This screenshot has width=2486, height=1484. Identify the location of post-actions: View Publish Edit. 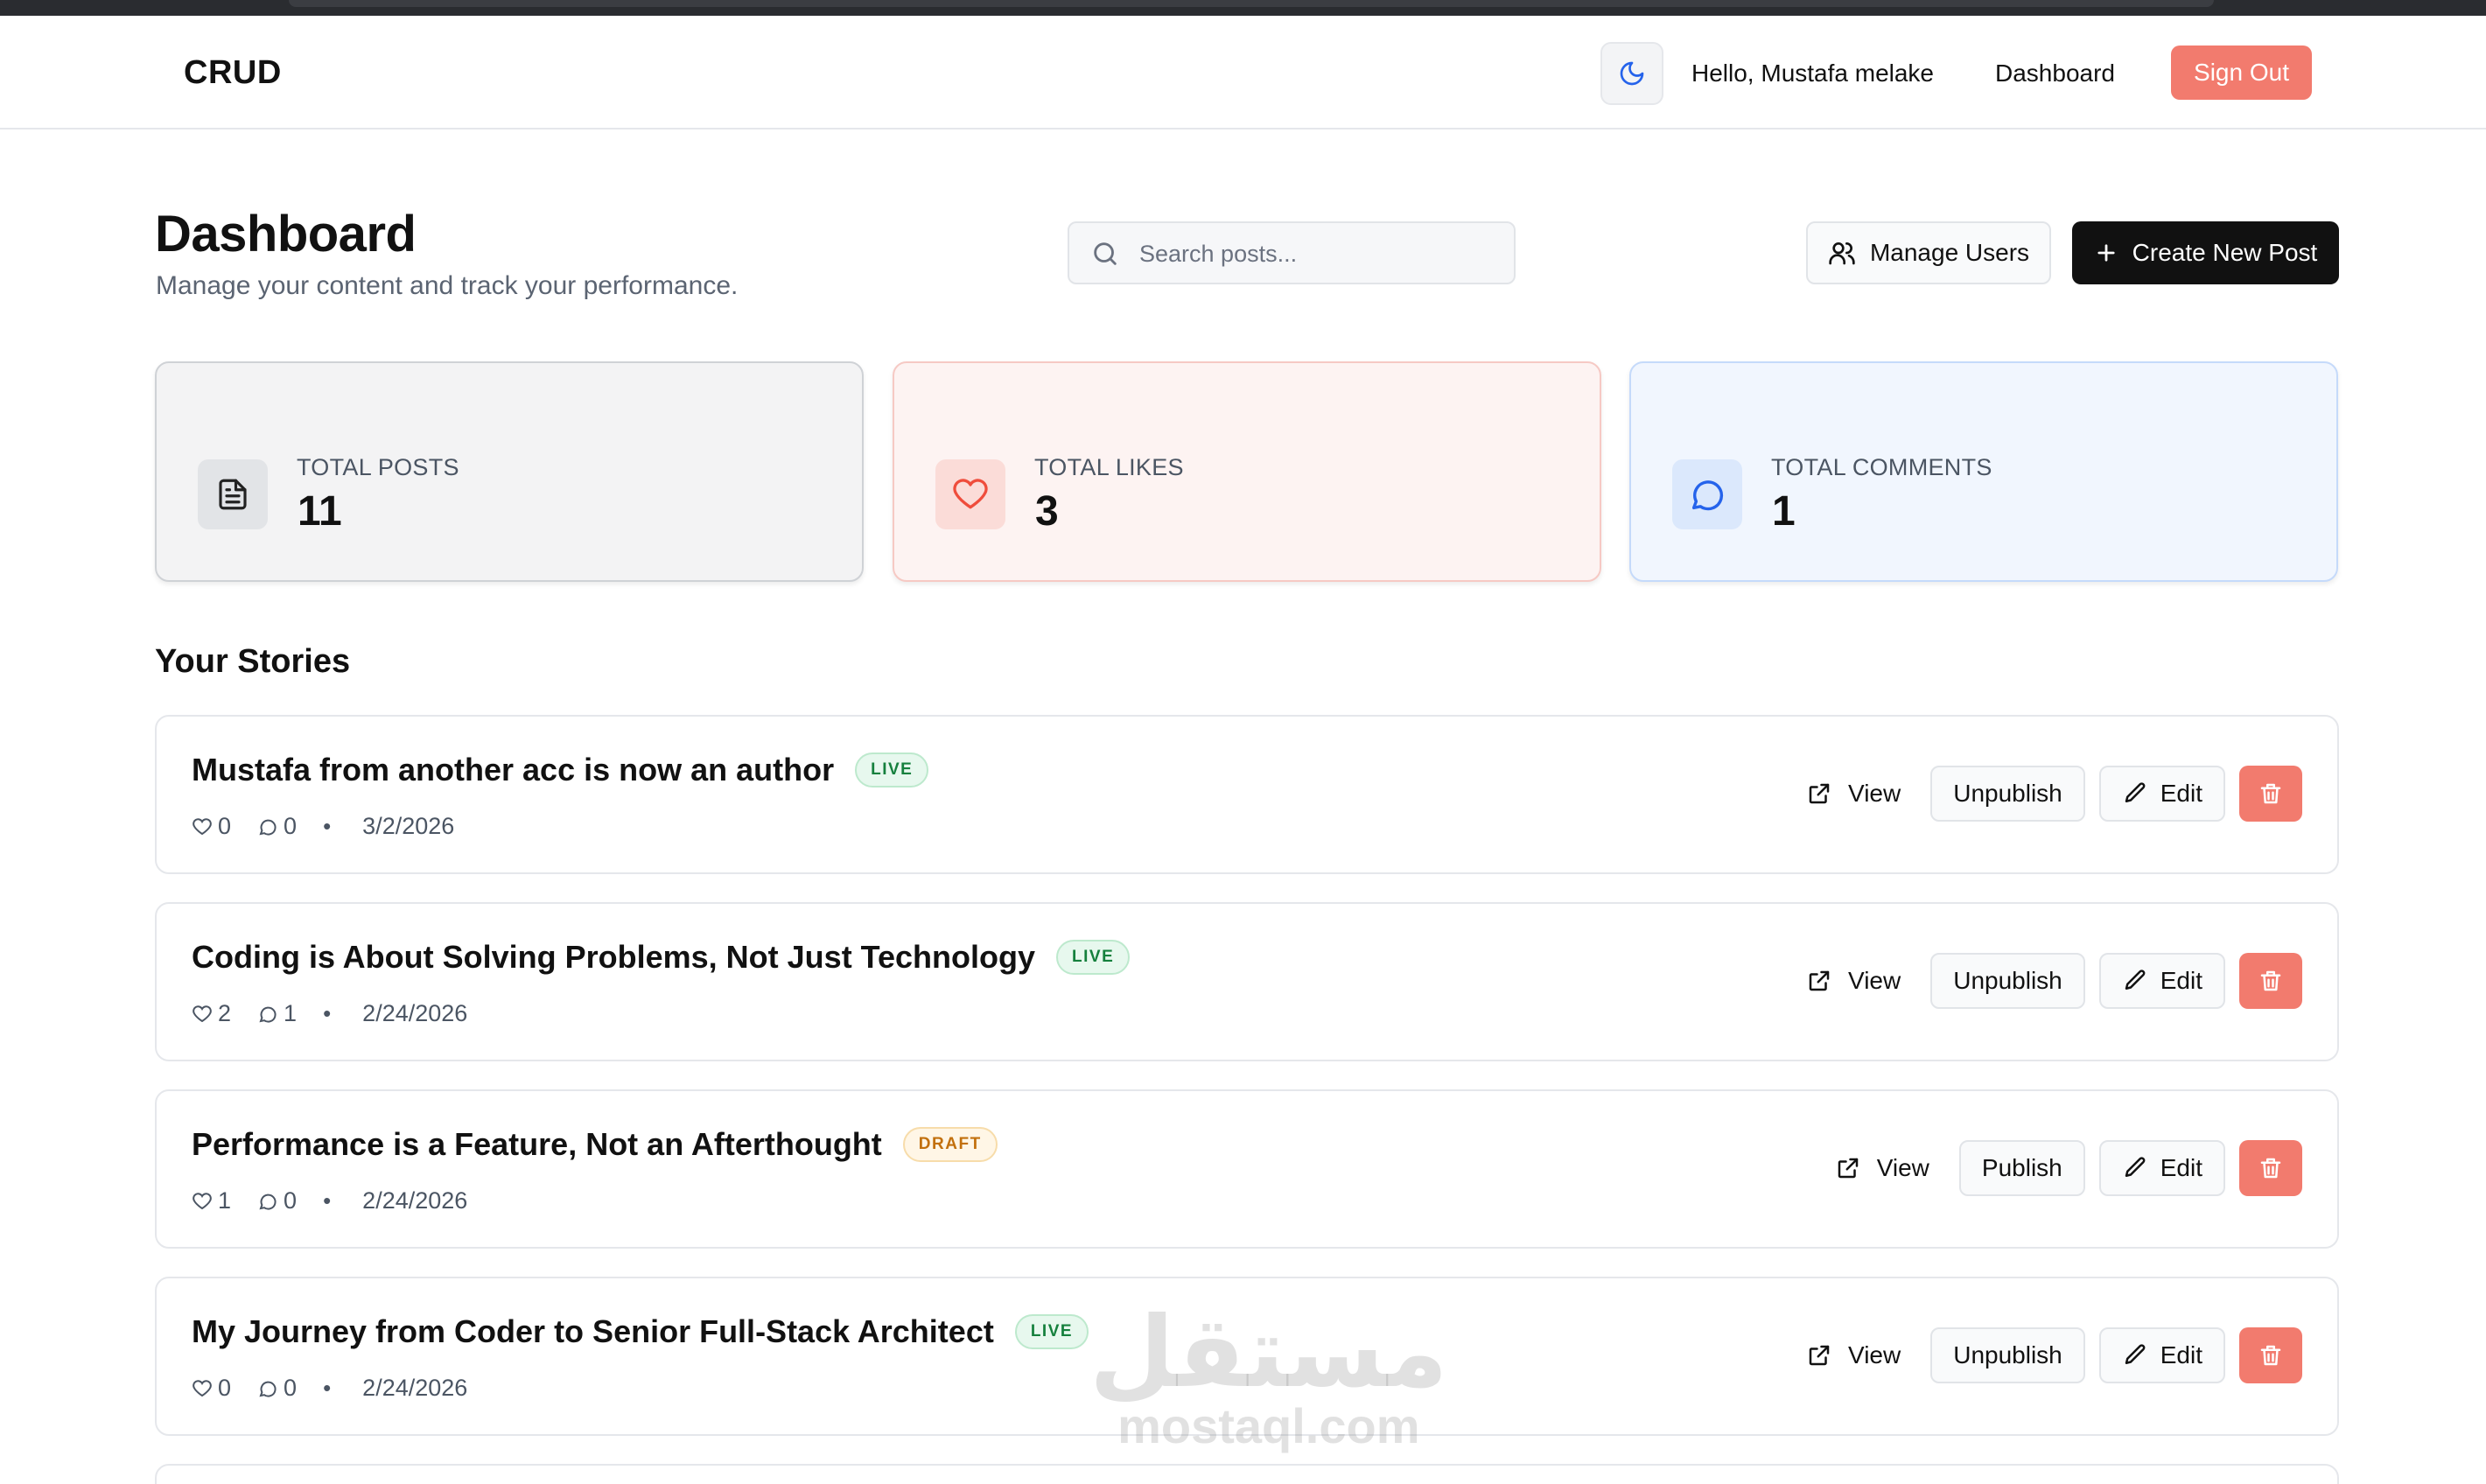
(2061, 1168).